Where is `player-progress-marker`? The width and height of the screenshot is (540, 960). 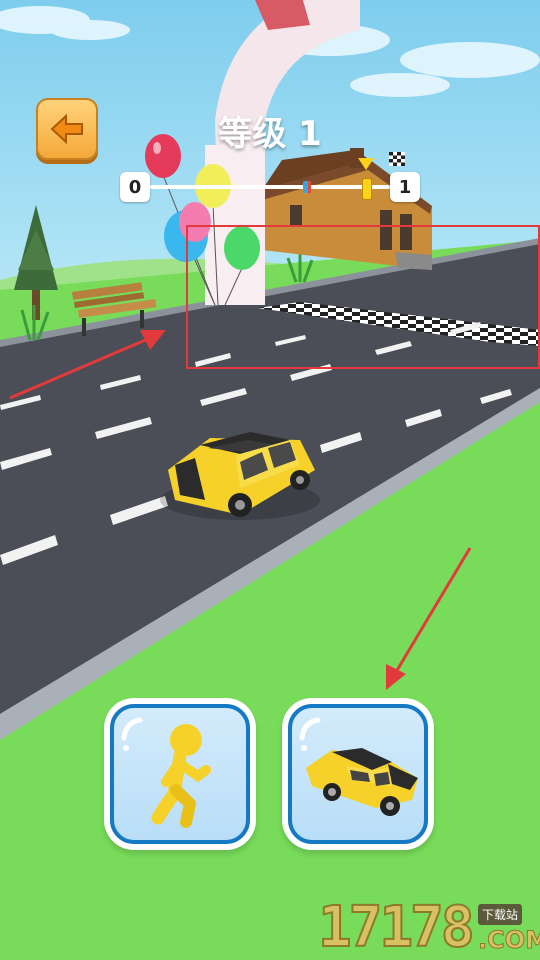 player-progress-marker is located at coordinates (367, 189).